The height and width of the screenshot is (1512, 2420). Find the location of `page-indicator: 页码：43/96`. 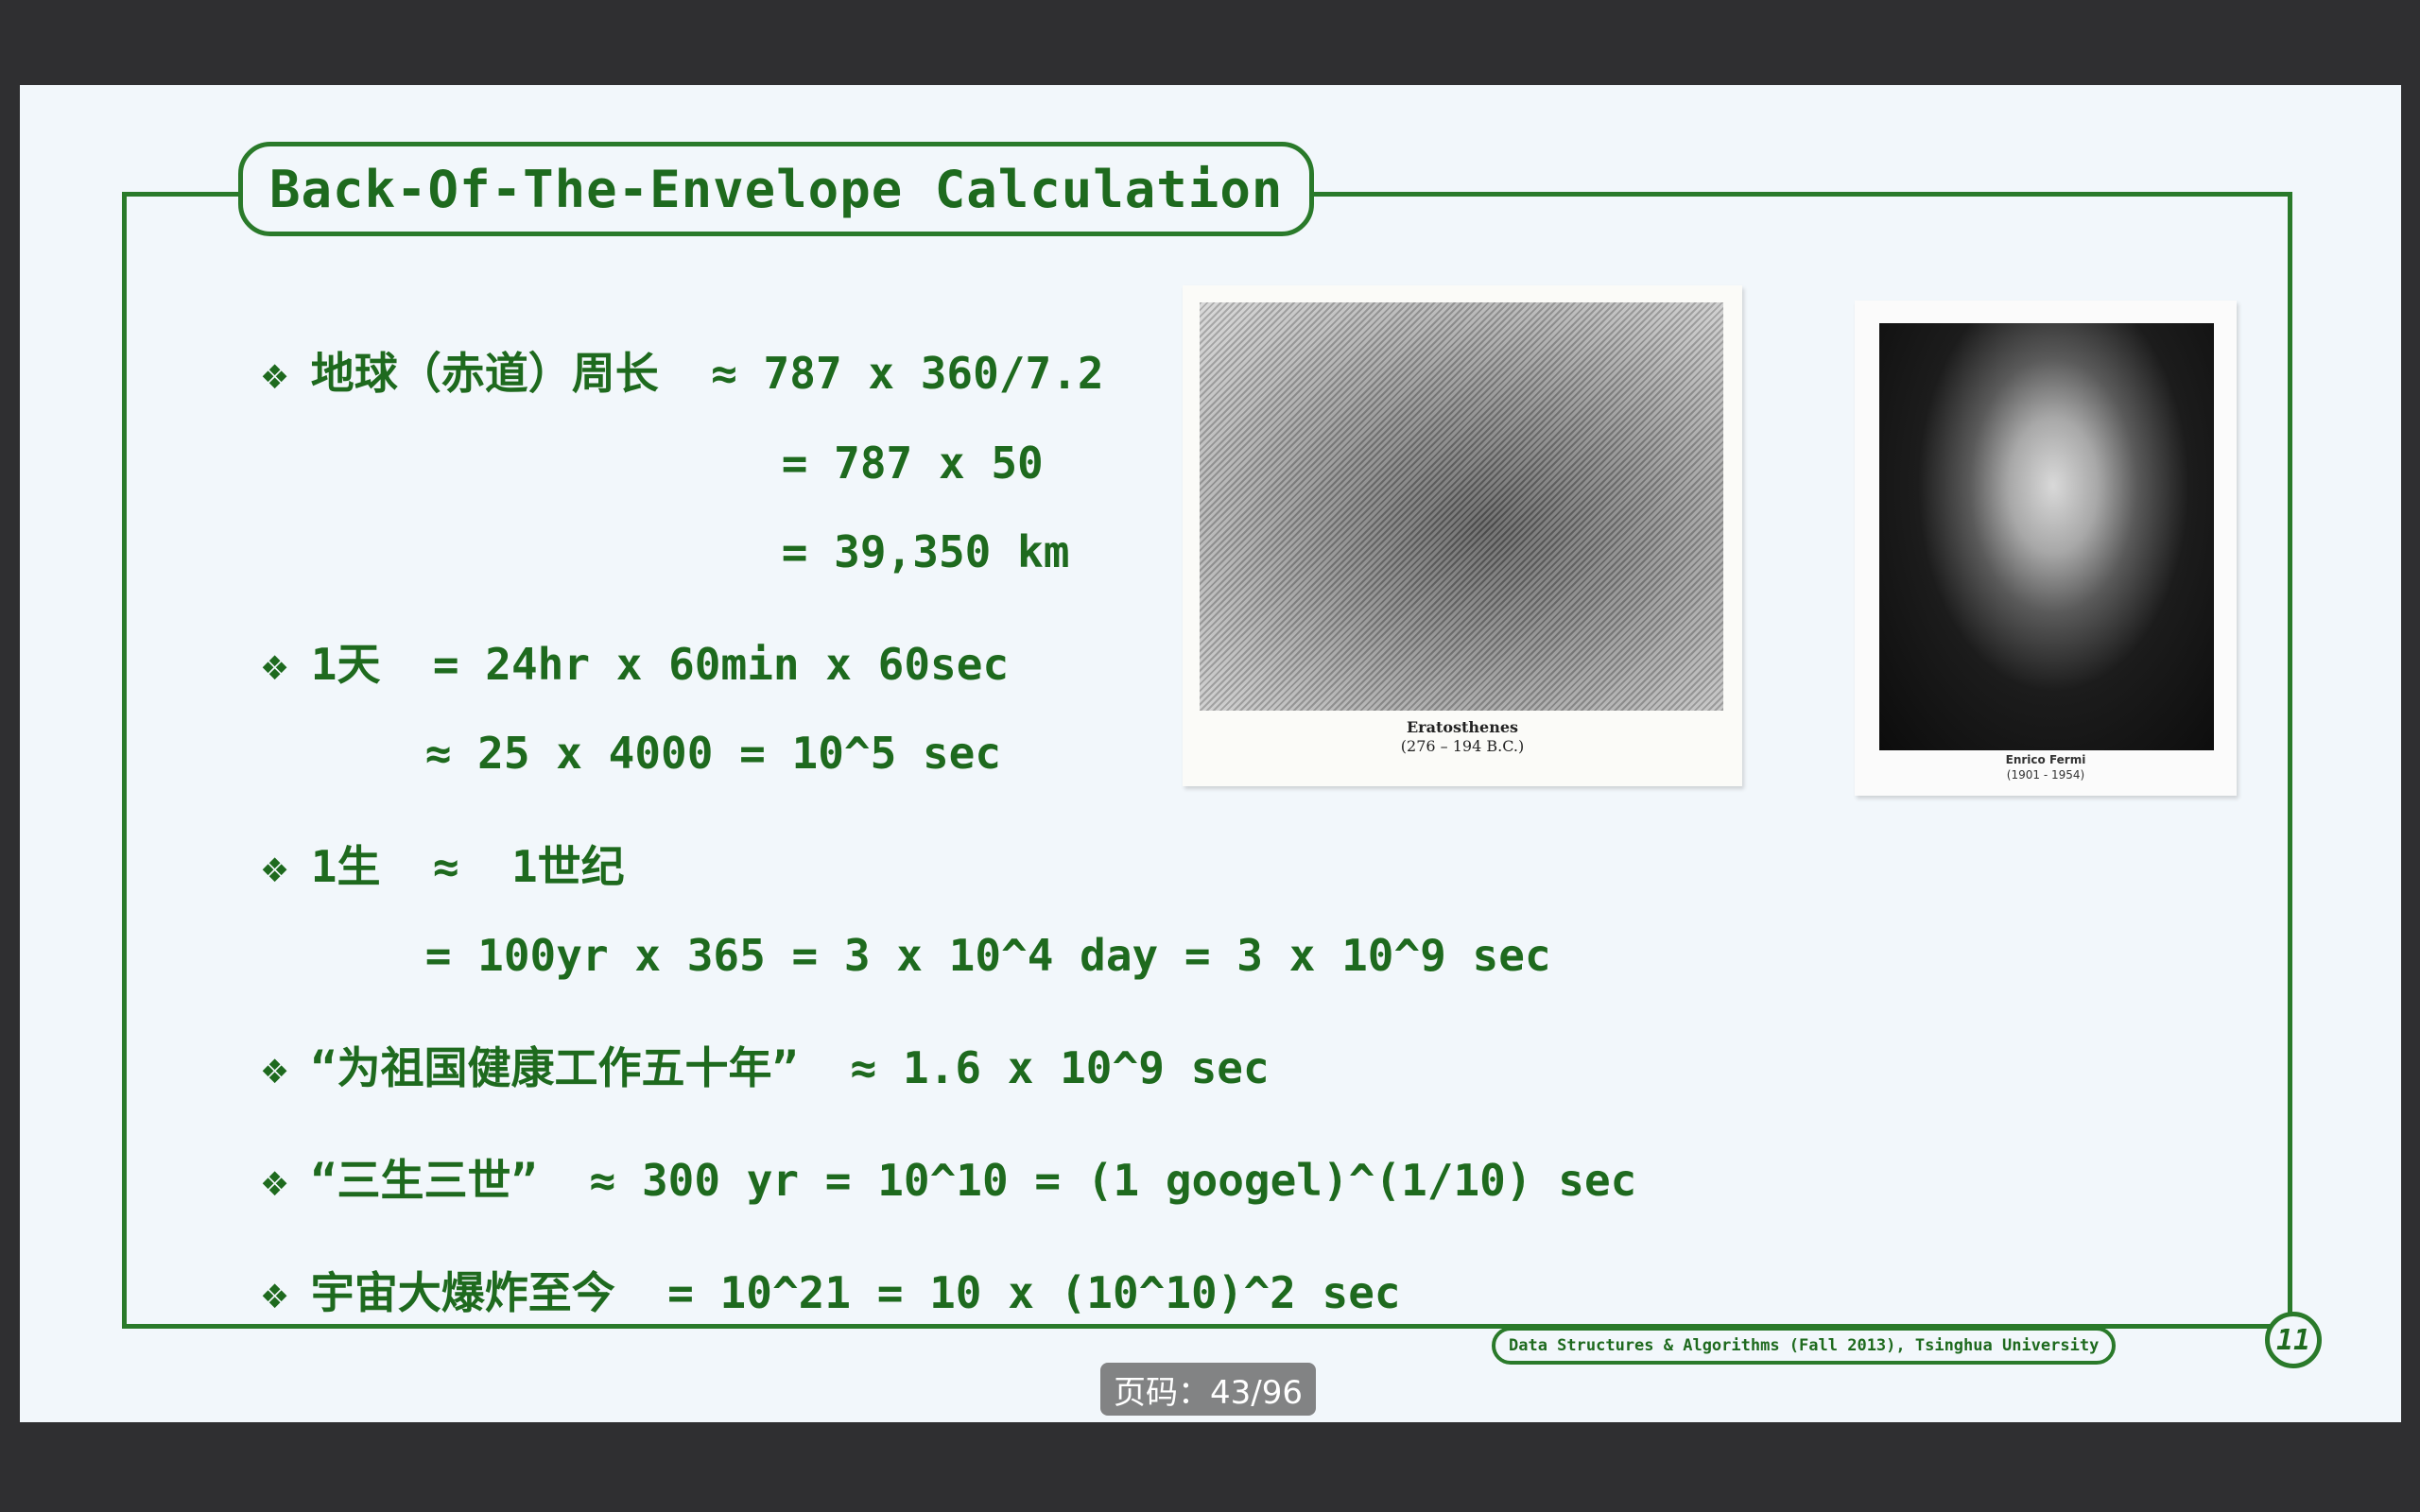

page-indicator: 页码：43/96 is located at coordinates (1208, 1389).